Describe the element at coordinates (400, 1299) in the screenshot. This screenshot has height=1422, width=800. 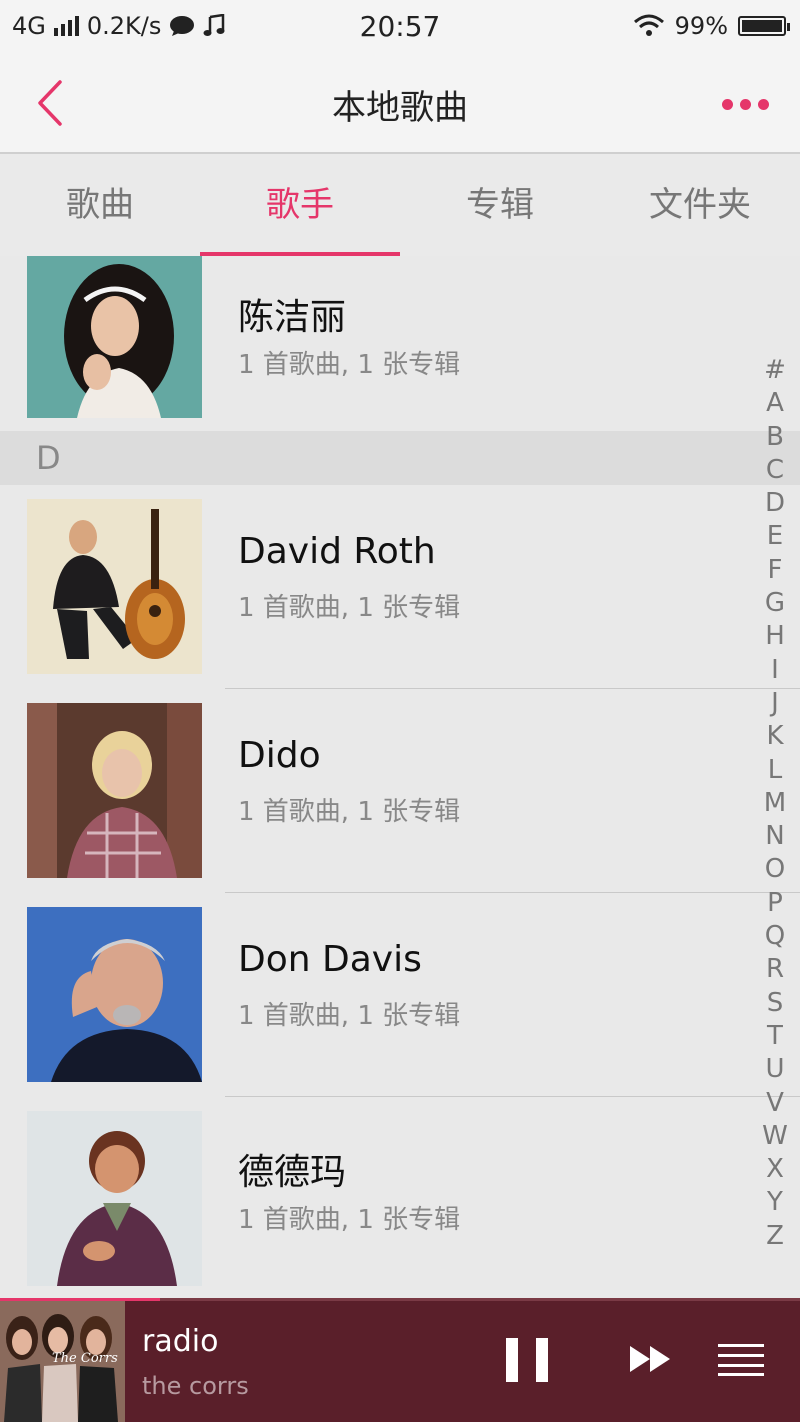
I see `playback-progress` at that location.